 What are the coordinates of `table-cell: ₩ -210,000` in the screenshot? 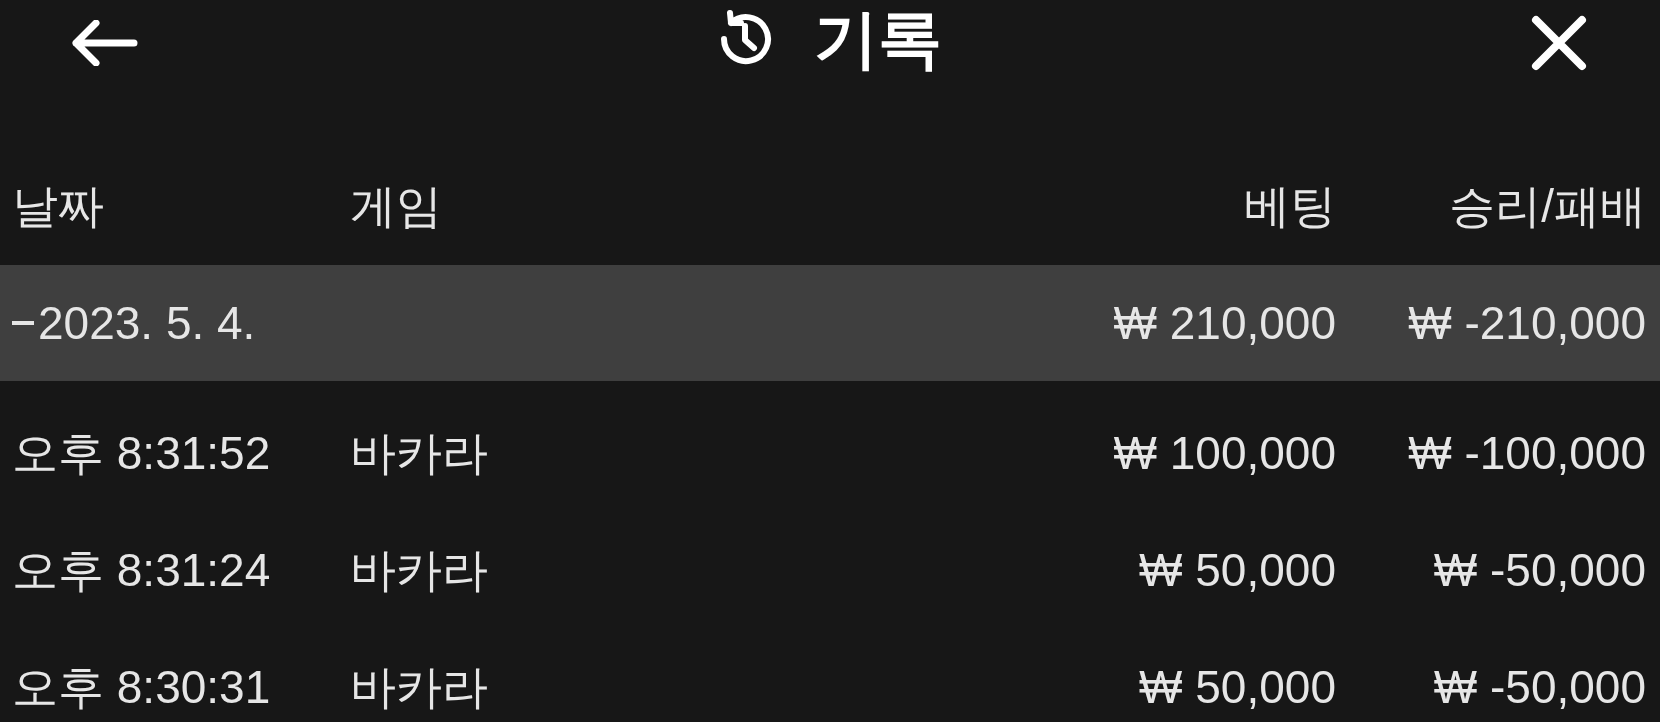 It's located at (1527, 322).